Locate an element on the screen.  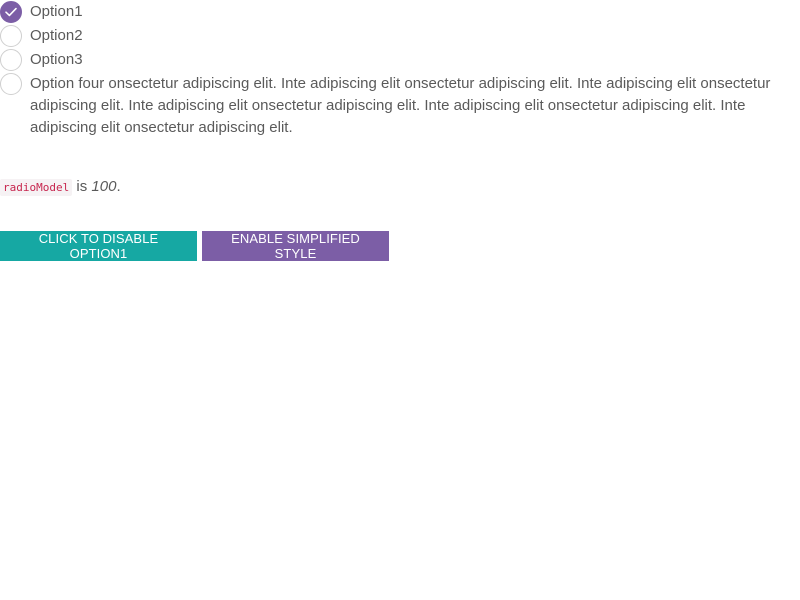
checkmark-icon is located at coordinates (11, 12).